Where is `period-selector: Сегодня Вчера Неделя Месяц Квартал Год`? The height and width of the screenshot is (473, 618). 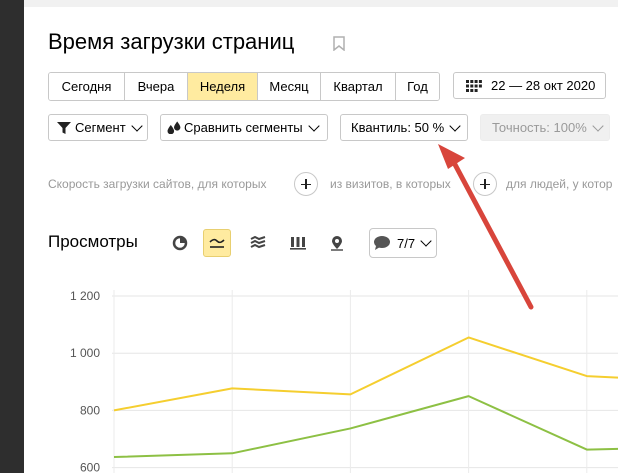
period-selector: Сегодня Вчера Неделя Месяц Квартал Год is located at coordinates (244, 86).